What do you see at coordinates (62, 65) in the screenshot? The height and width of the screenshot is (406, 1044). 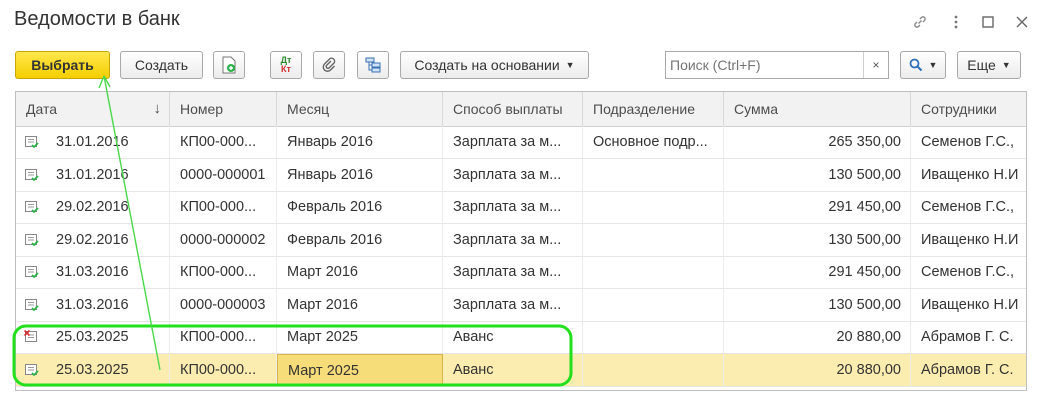 I see `select-button: Выбрать` at bounding box center [62, 65].